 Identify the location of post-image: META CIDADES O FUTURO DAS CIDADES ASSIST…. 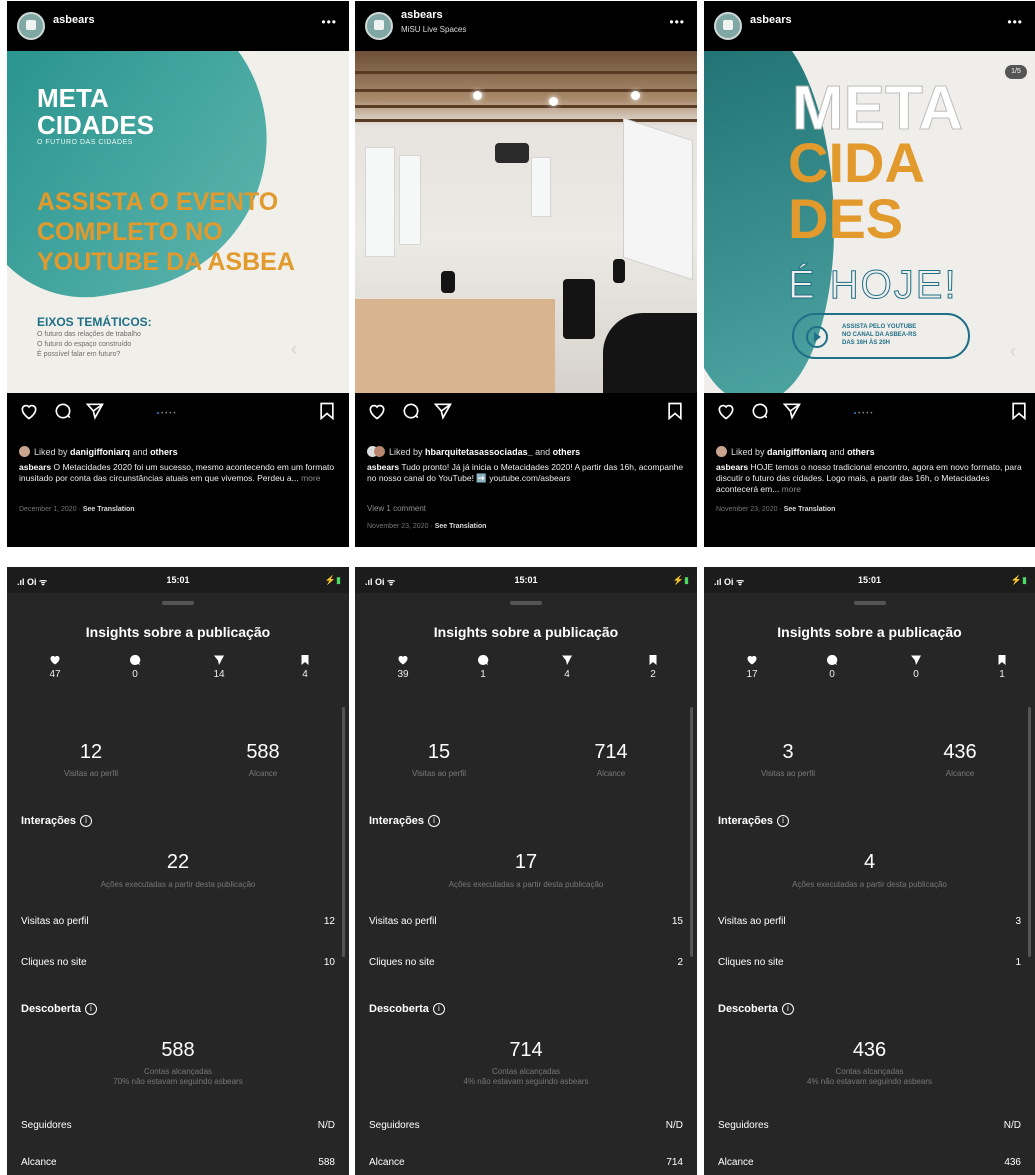
(178, 222).